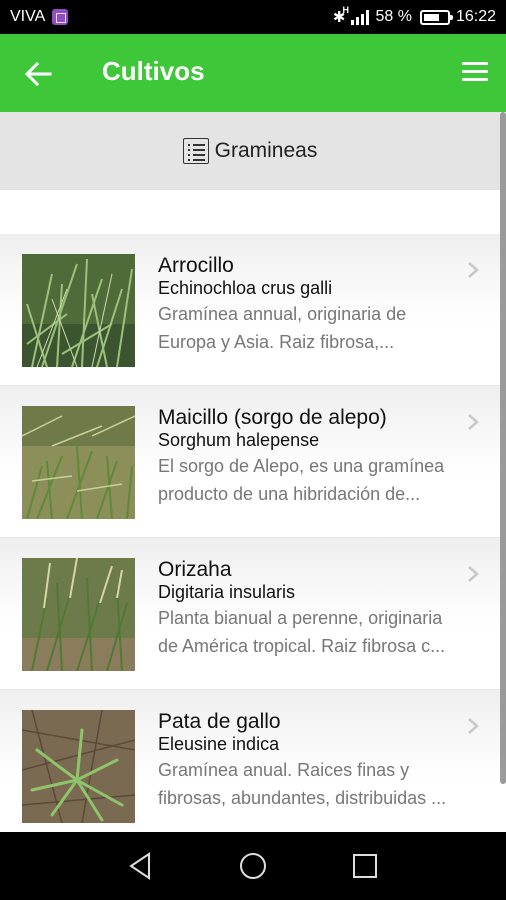  What do you see at coordinates (272, 417) in the screenshot?
I see `item-common-name: Maicillo (sorgo de alepo)` at bounding box center [272, 417].